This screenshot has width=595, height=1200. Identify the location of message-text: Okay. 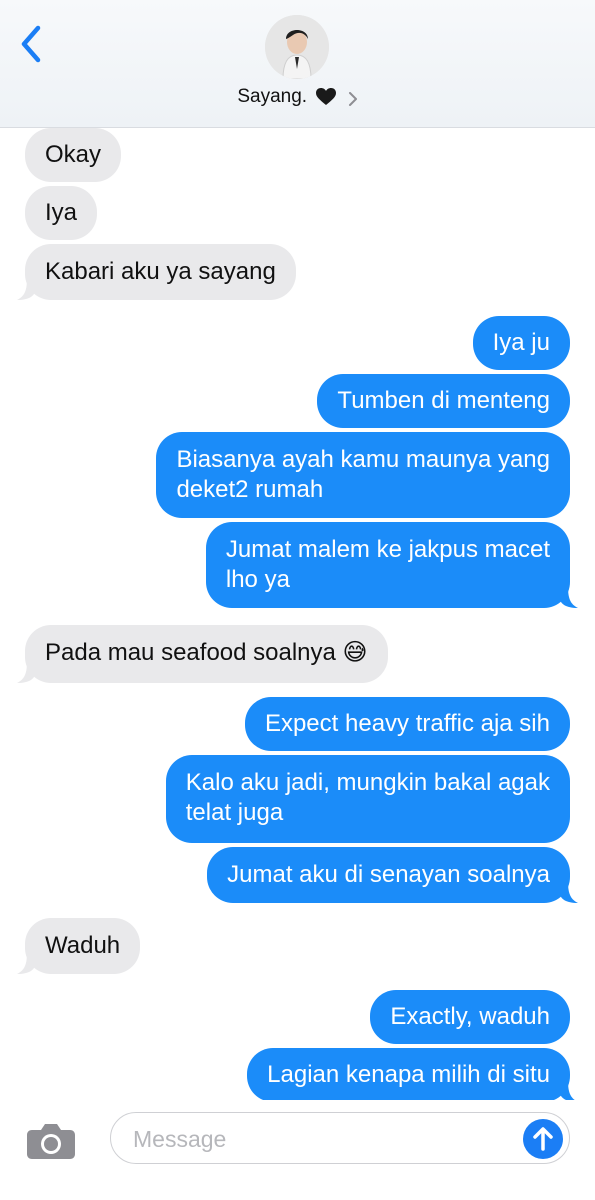
(73, 154).